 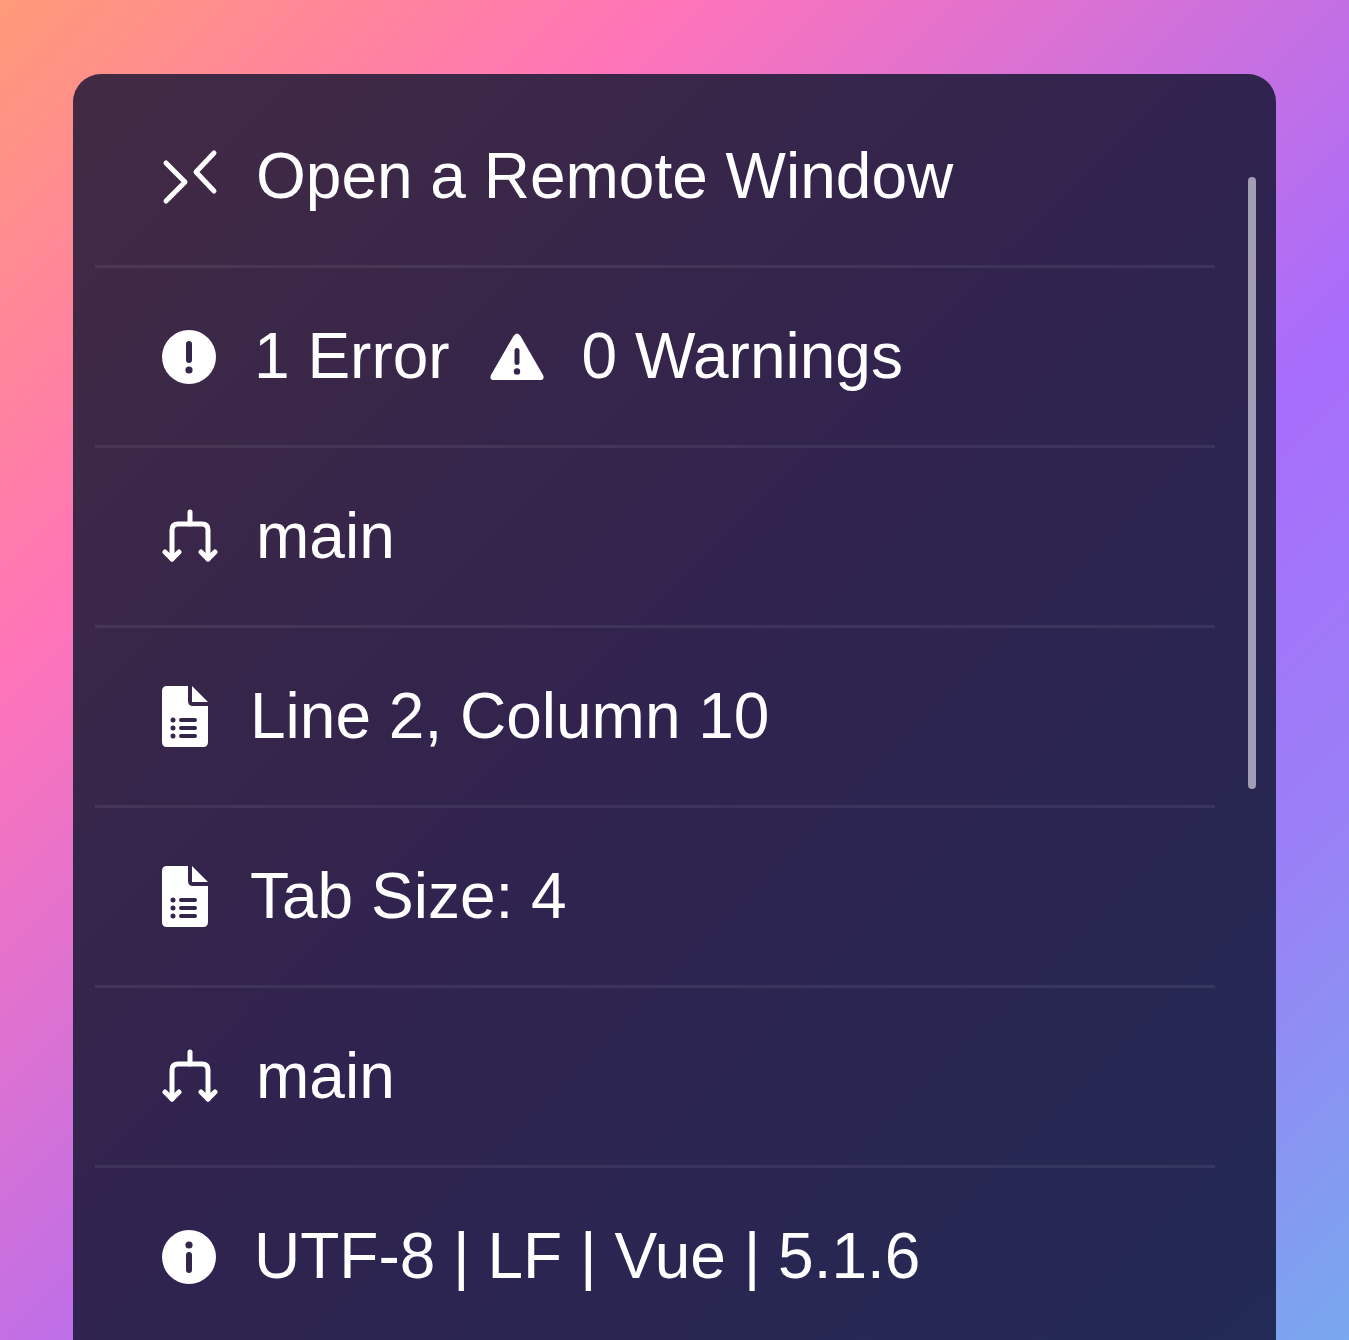 What do you see at coordinates (696, 356) in the screenshot?
I see `warnings-button: 0 Warnings` at bounding box center [696, 356].